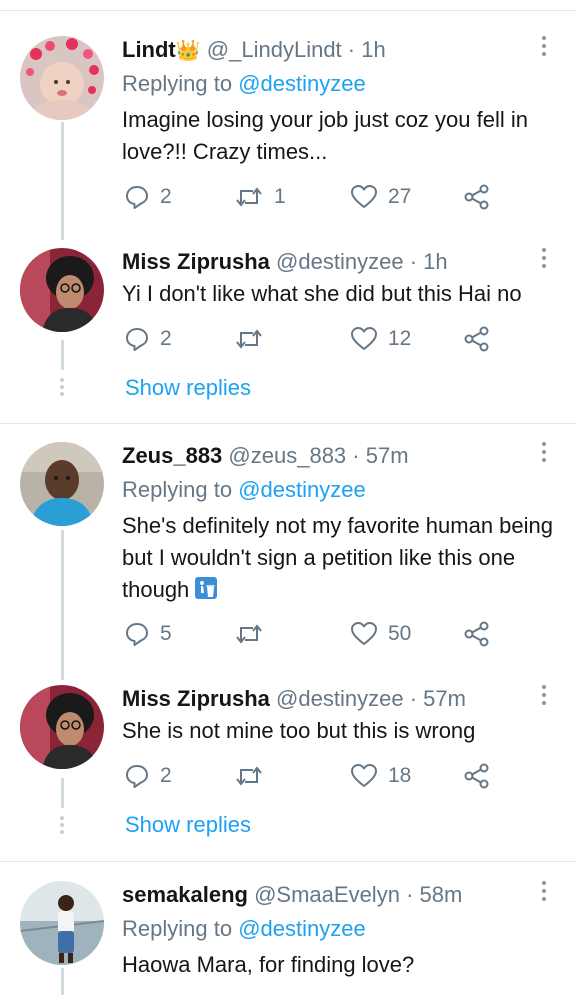 The height and width of the screenshot is (995, 576). Describe the element at coordinates (434, 894) in the screenshot. I see `timestamp: · 58m` at that location.